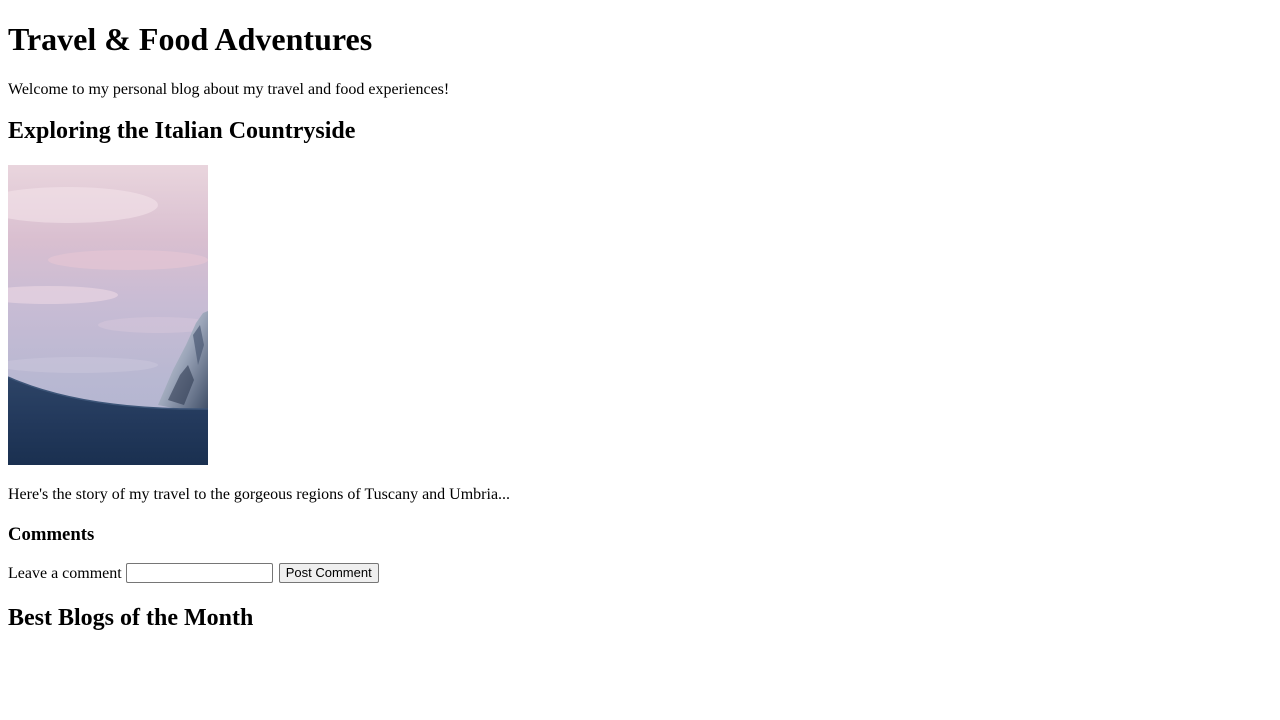 The width and height of the screenshot is (1280, 720). I want to click on post-comment-button: Post Comment, so click(328, 573).